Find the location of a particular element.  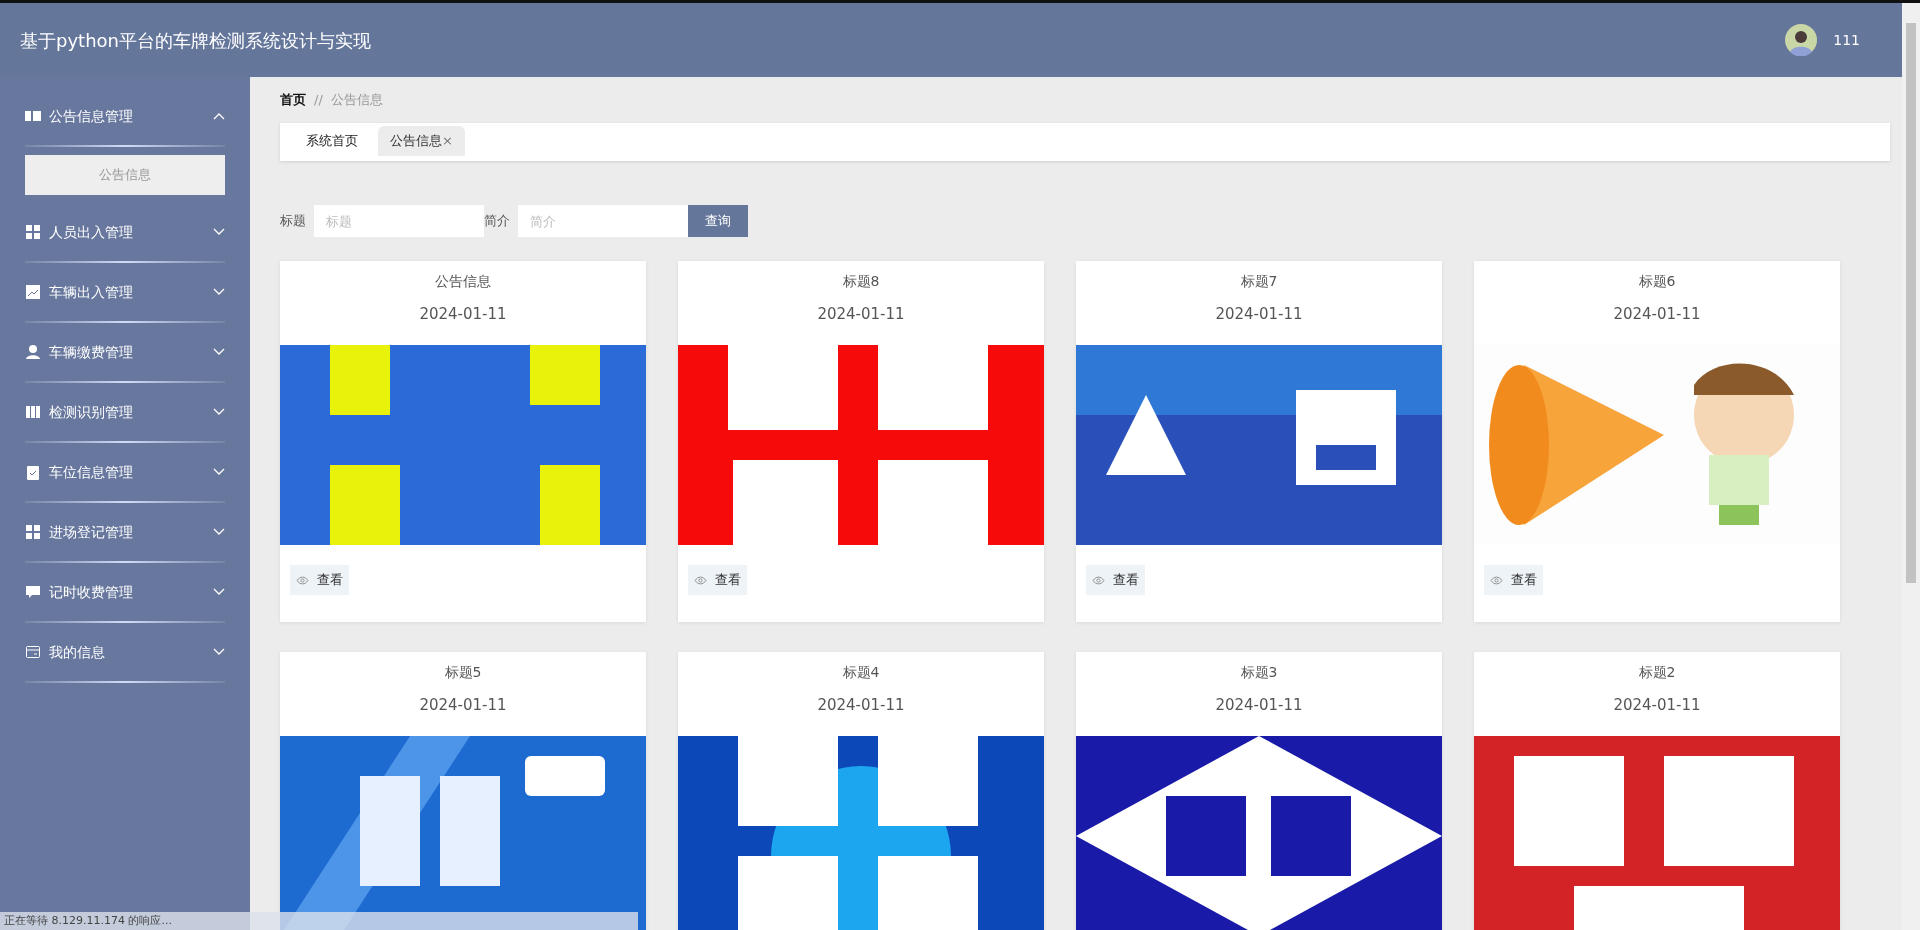

menu-item: 车位信息管理 is located at coordinates (127, 472).